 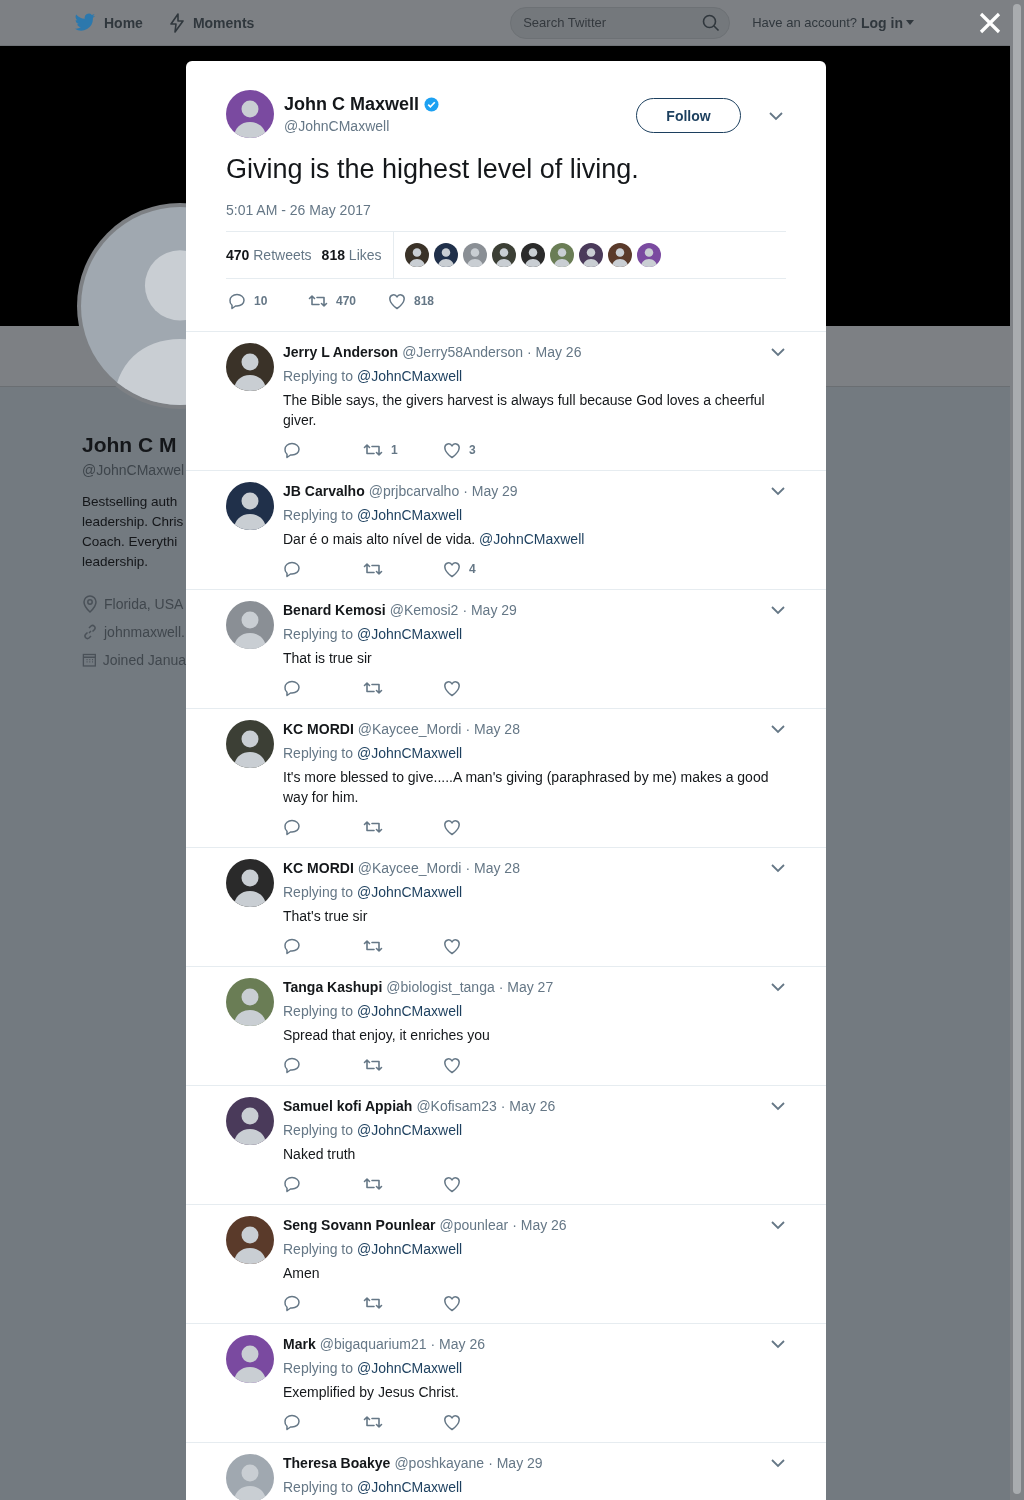 What do you see at coordinates (348, 1106) in the screenshot?
I see `author-name: Samuel kofi Appiah` at bounding box center [348, 1106].